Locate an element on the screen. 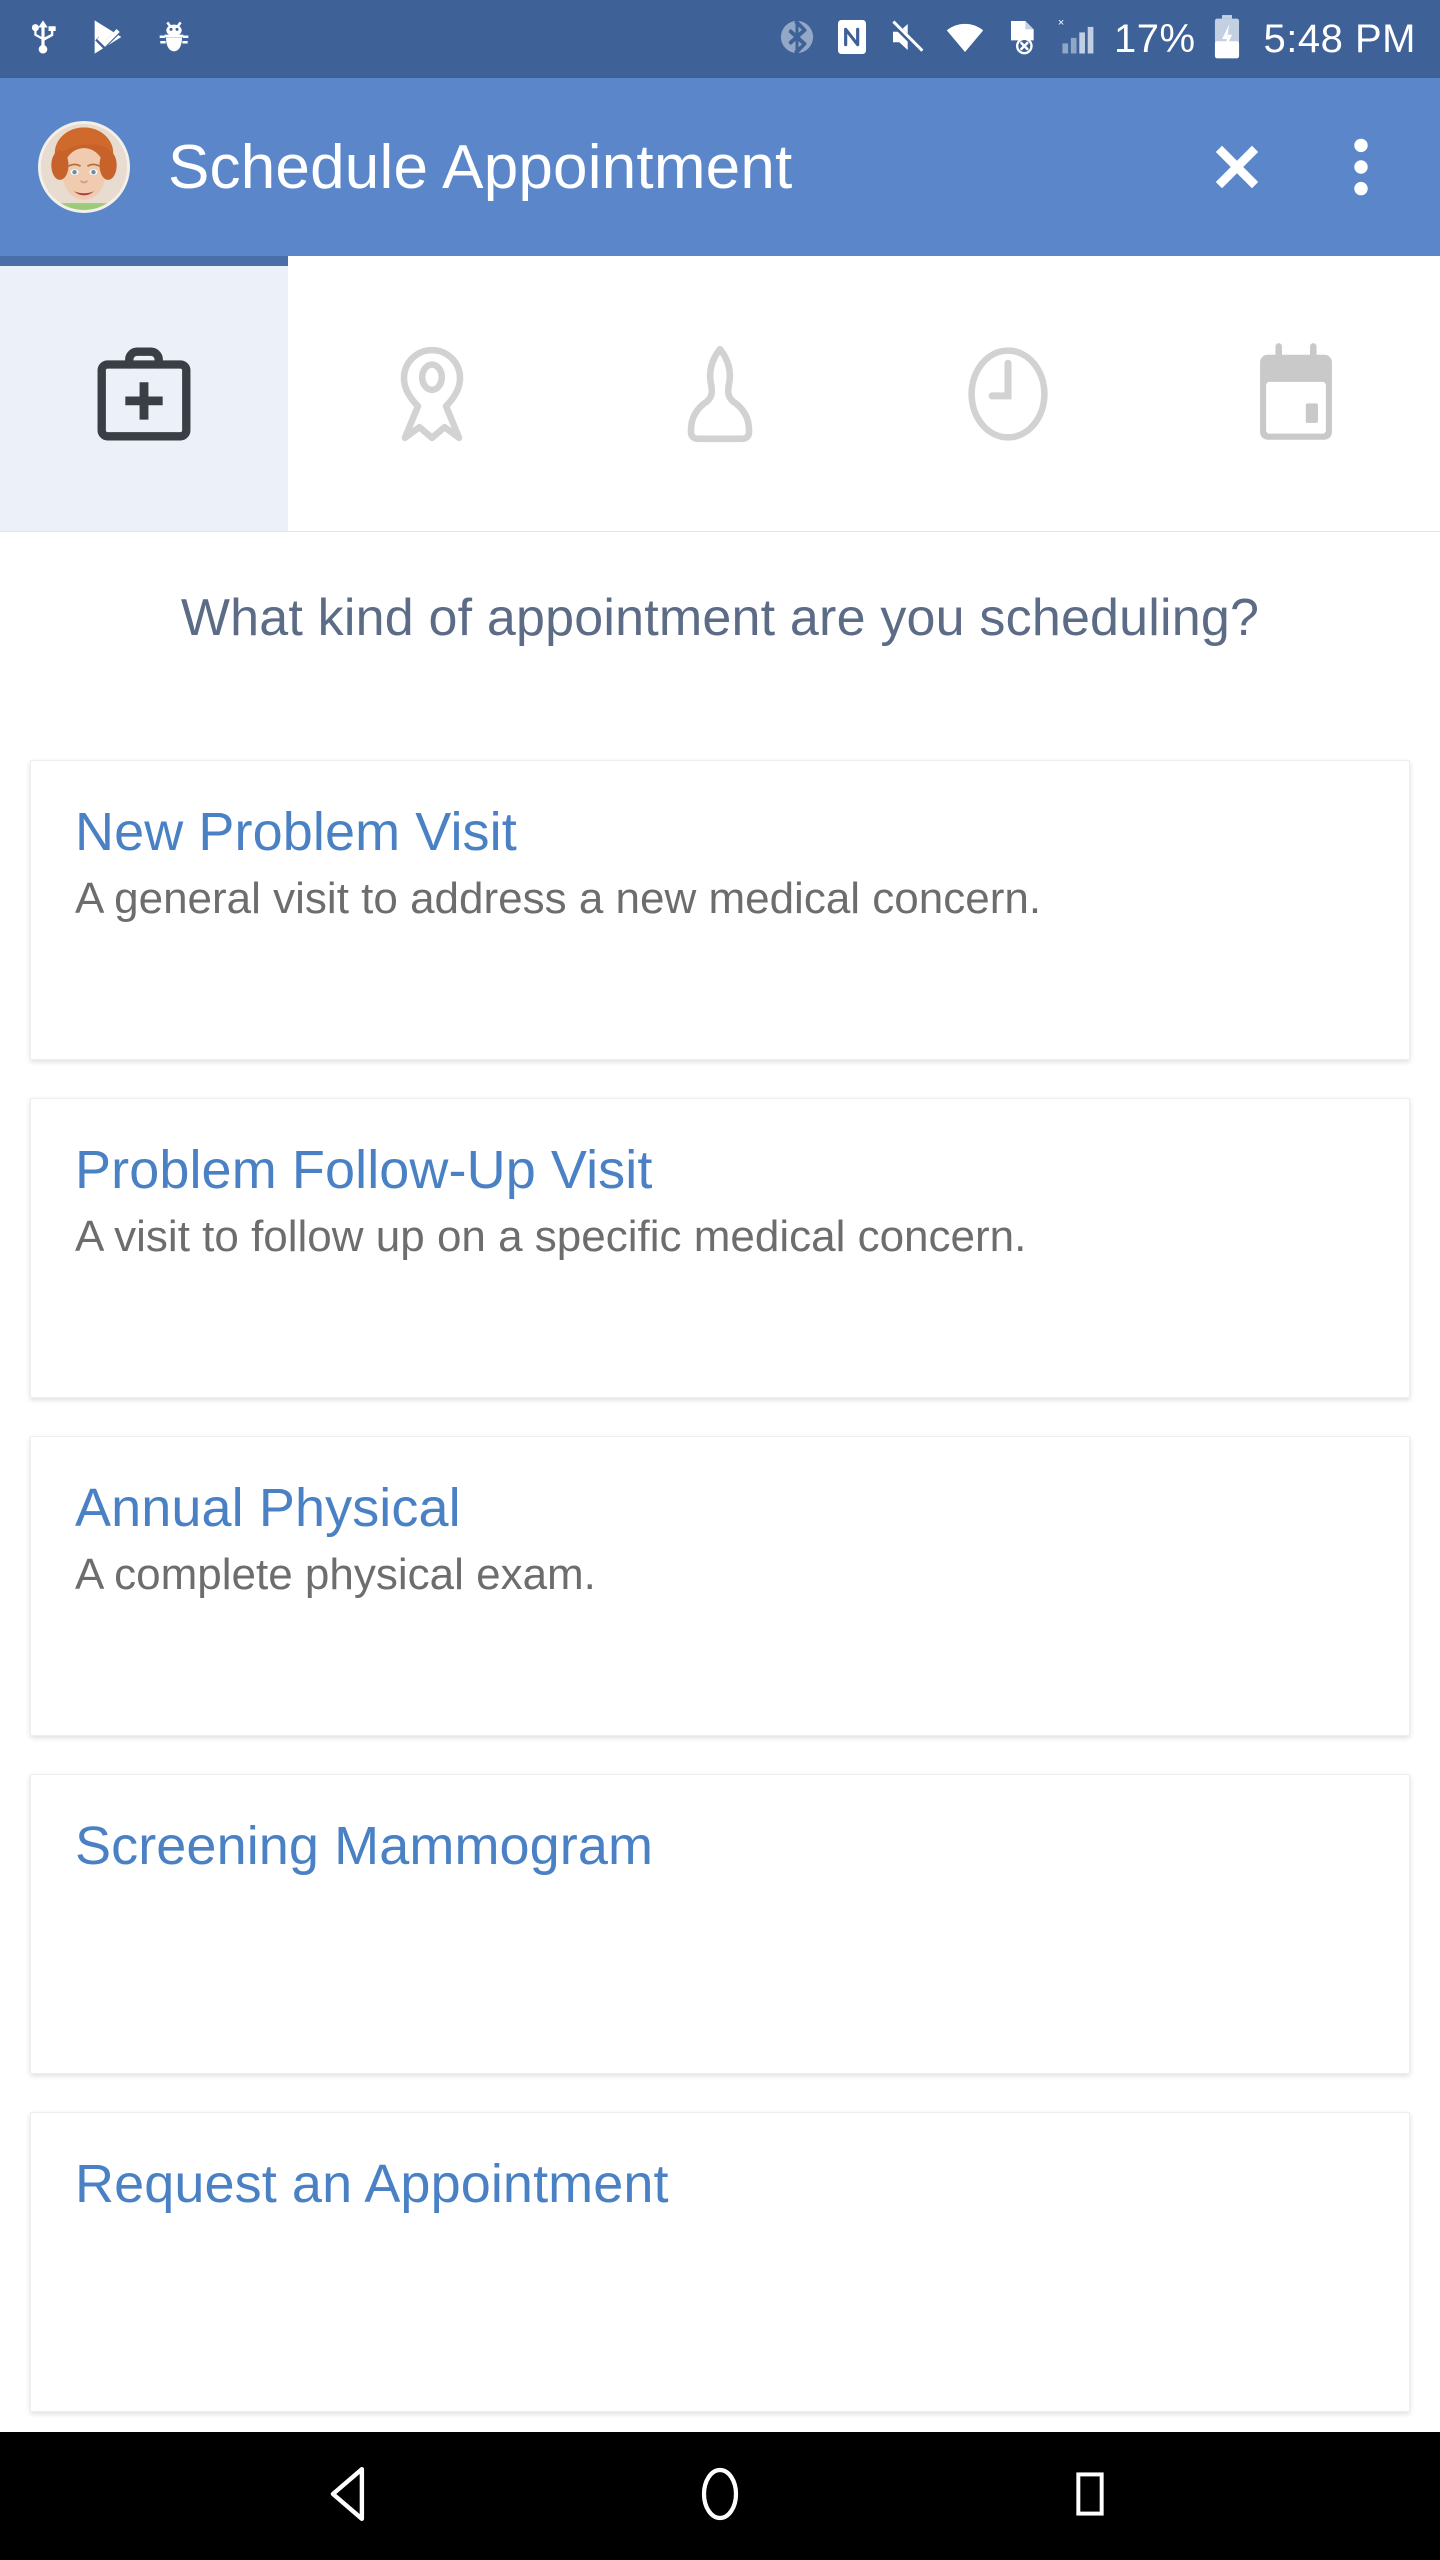  appointment-card-request-an-appointment: Request an Appointment is located at coordinates (720, 2262).